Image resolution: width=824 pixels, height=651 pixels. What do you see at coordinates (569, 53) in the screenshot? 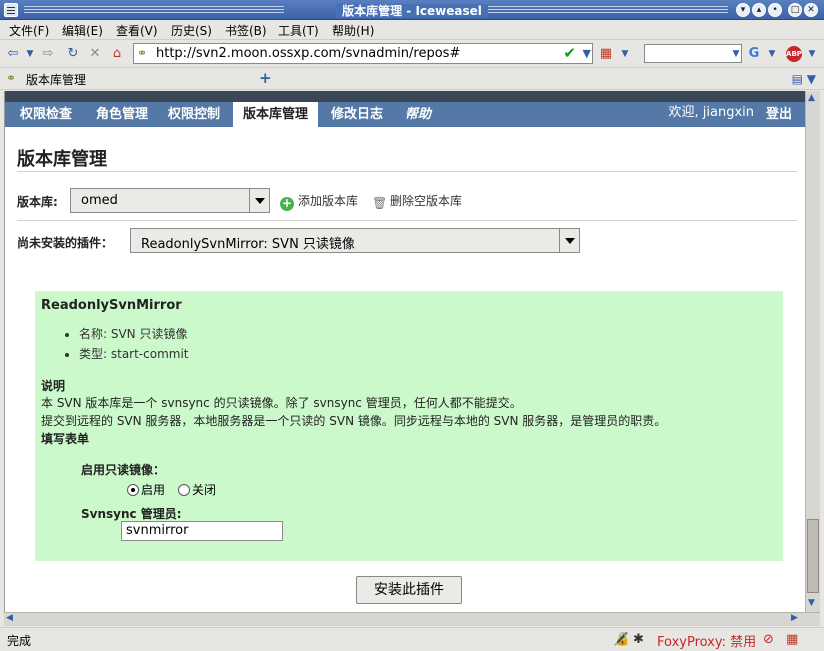
I see `go-check-icon: ✔` at bounding box center [569, 53].